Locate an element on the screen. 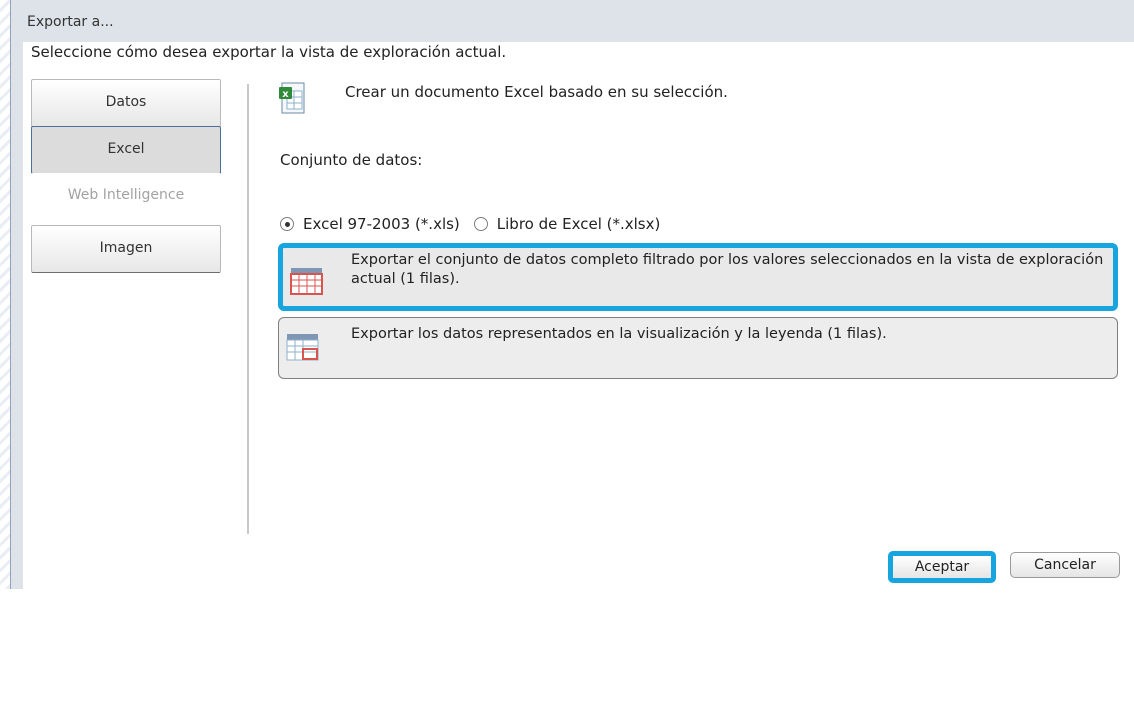 The width and height of the screenshot is (1134, 704). partial-table-icon is located at coordinates (302, 347).